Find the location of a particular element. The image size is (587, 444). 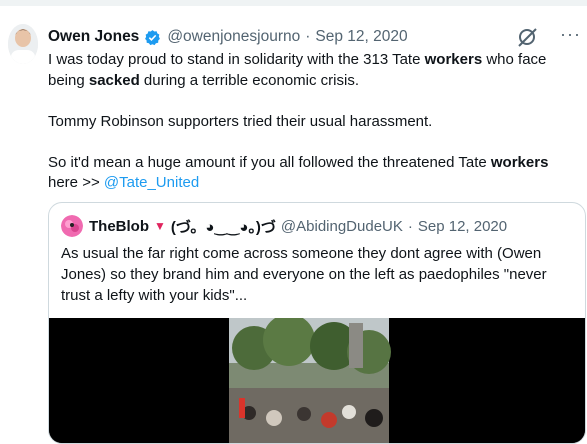

quoted-tweet-date: Sep 12, 2020 is located at coordinates (462, 226).